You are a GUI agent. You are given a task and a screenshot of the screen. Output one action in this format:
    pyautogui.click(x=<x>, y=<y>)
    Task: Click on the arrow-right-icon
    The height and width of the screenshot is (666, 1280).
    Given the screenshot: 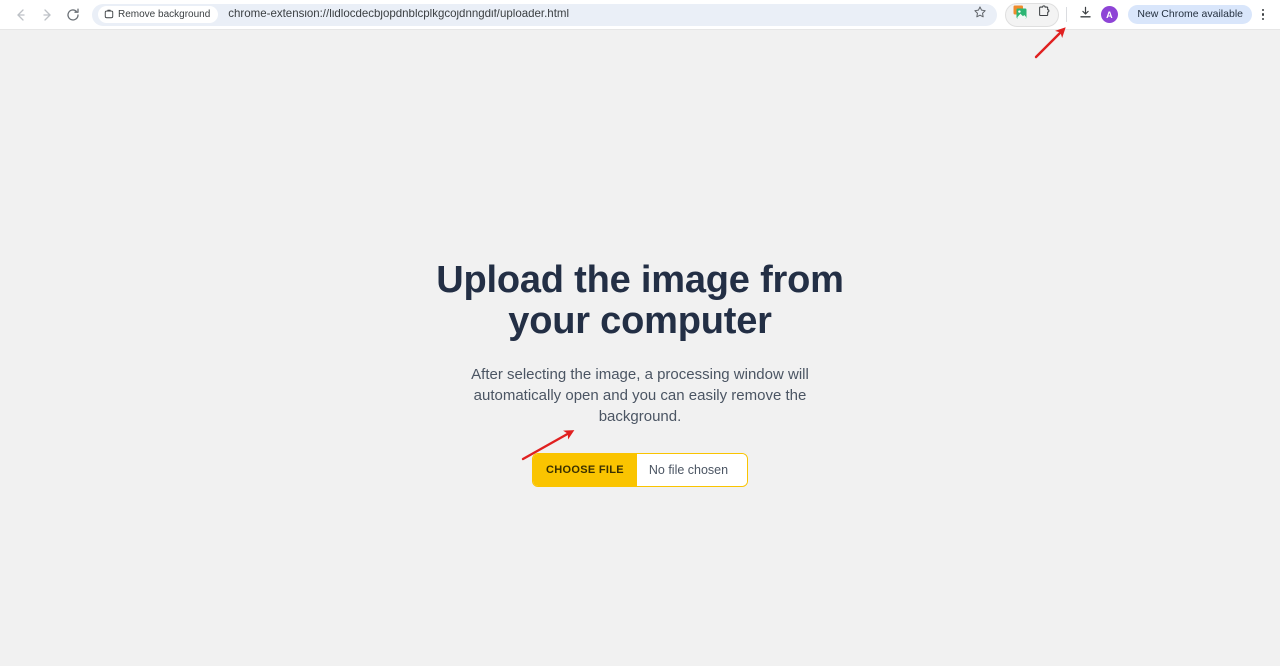 What is the action you would take?
    pyautogui.click(x=47, y=15)
    